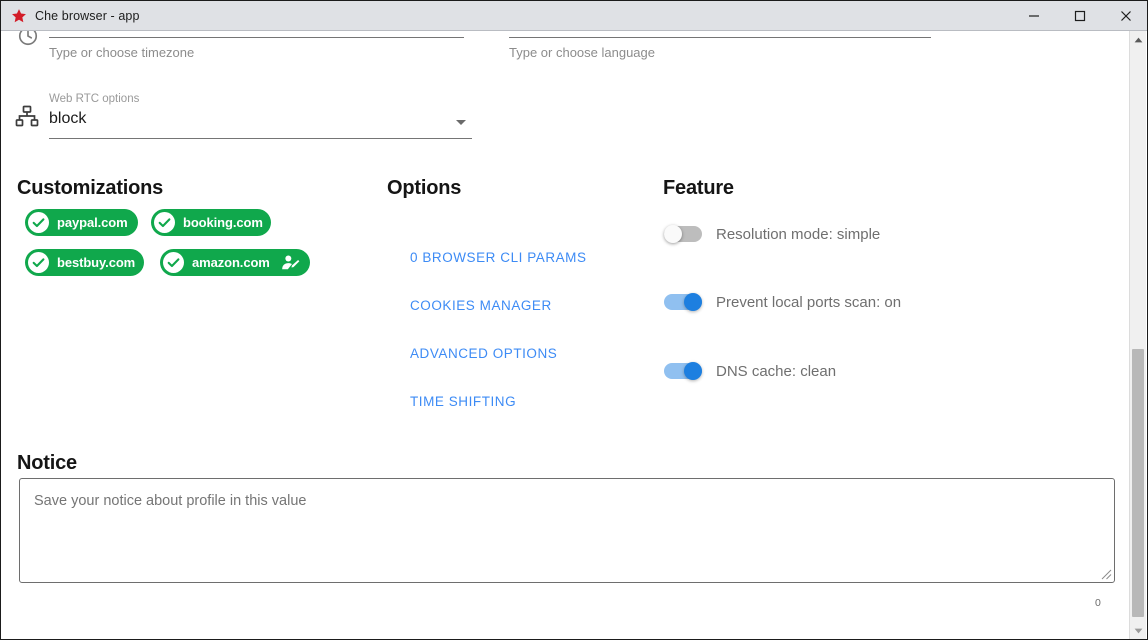 The height and width of the screenshot is (640, 1148). I want to click on language-hint: Type or choose language, so click(582, 52).